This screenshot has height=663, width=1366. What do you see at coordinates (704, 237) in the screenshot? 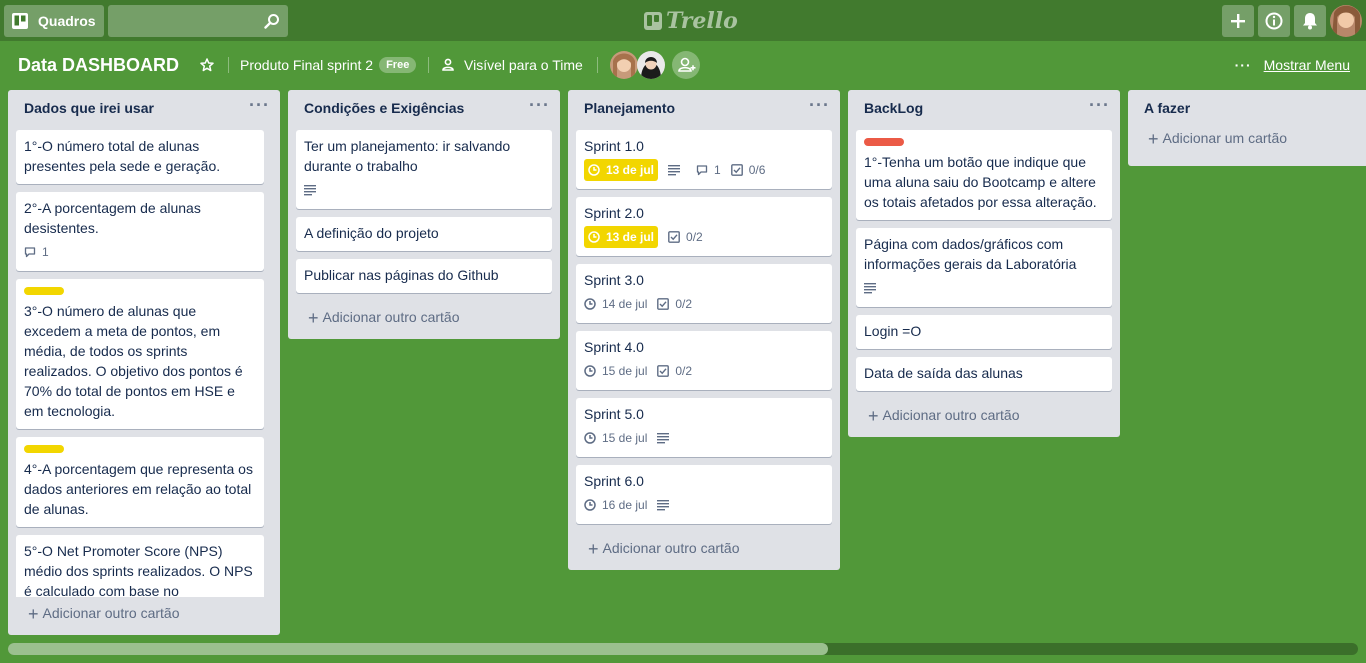
I see `card-badges: 13 de jul 0/2` at bounding box center [704, 237].